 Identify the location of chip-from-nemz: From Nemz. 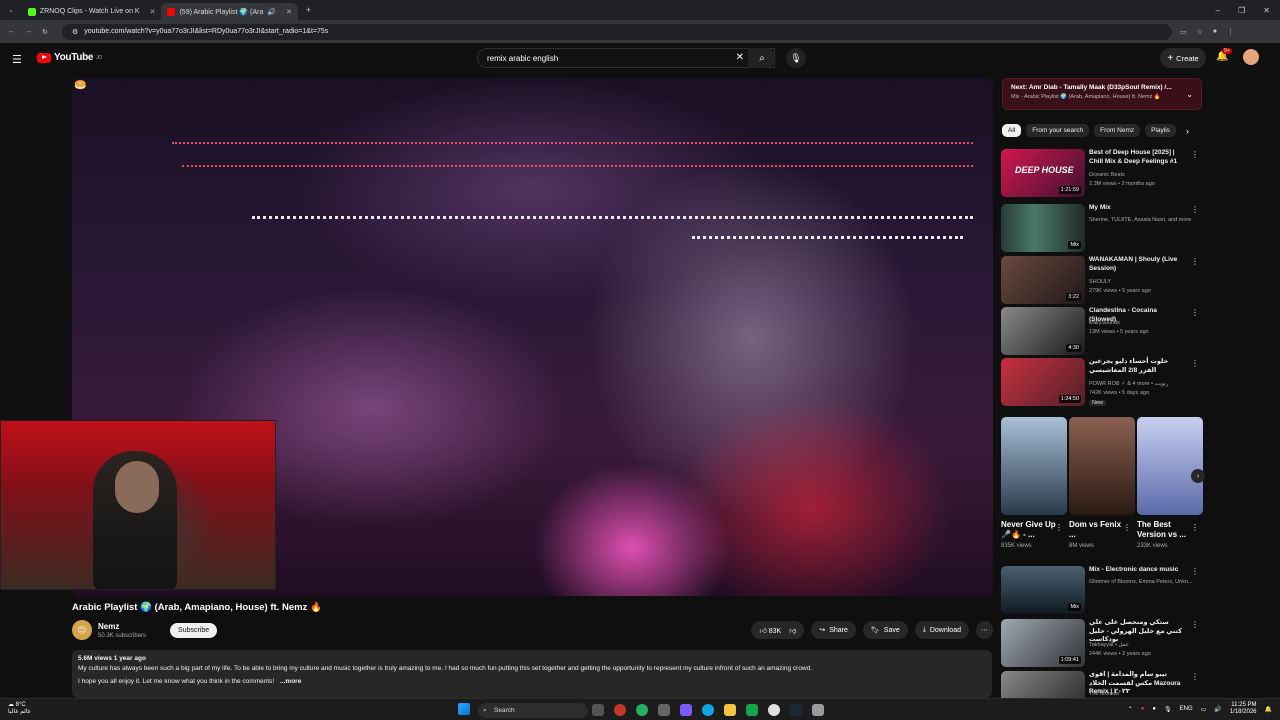
(1117, 130).